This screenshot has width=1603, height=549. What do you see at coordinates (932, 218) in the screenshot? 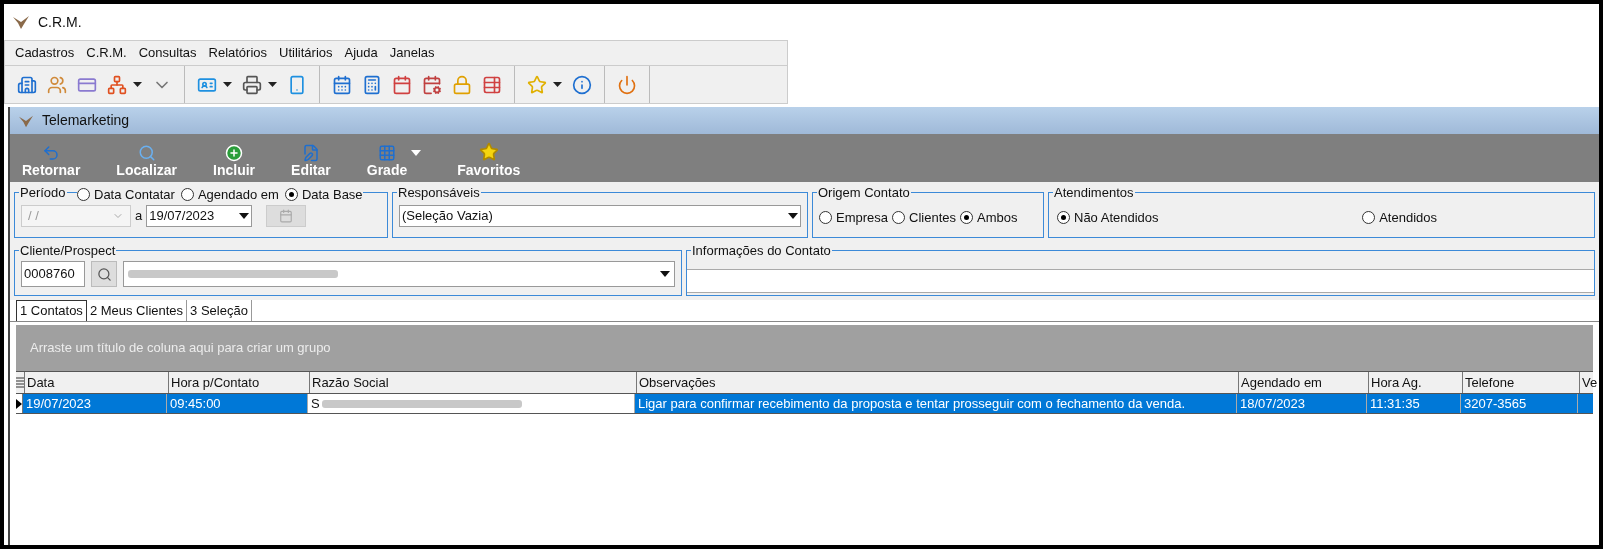
I see `radio-label: Clientes` at bounding box center [932, 218].